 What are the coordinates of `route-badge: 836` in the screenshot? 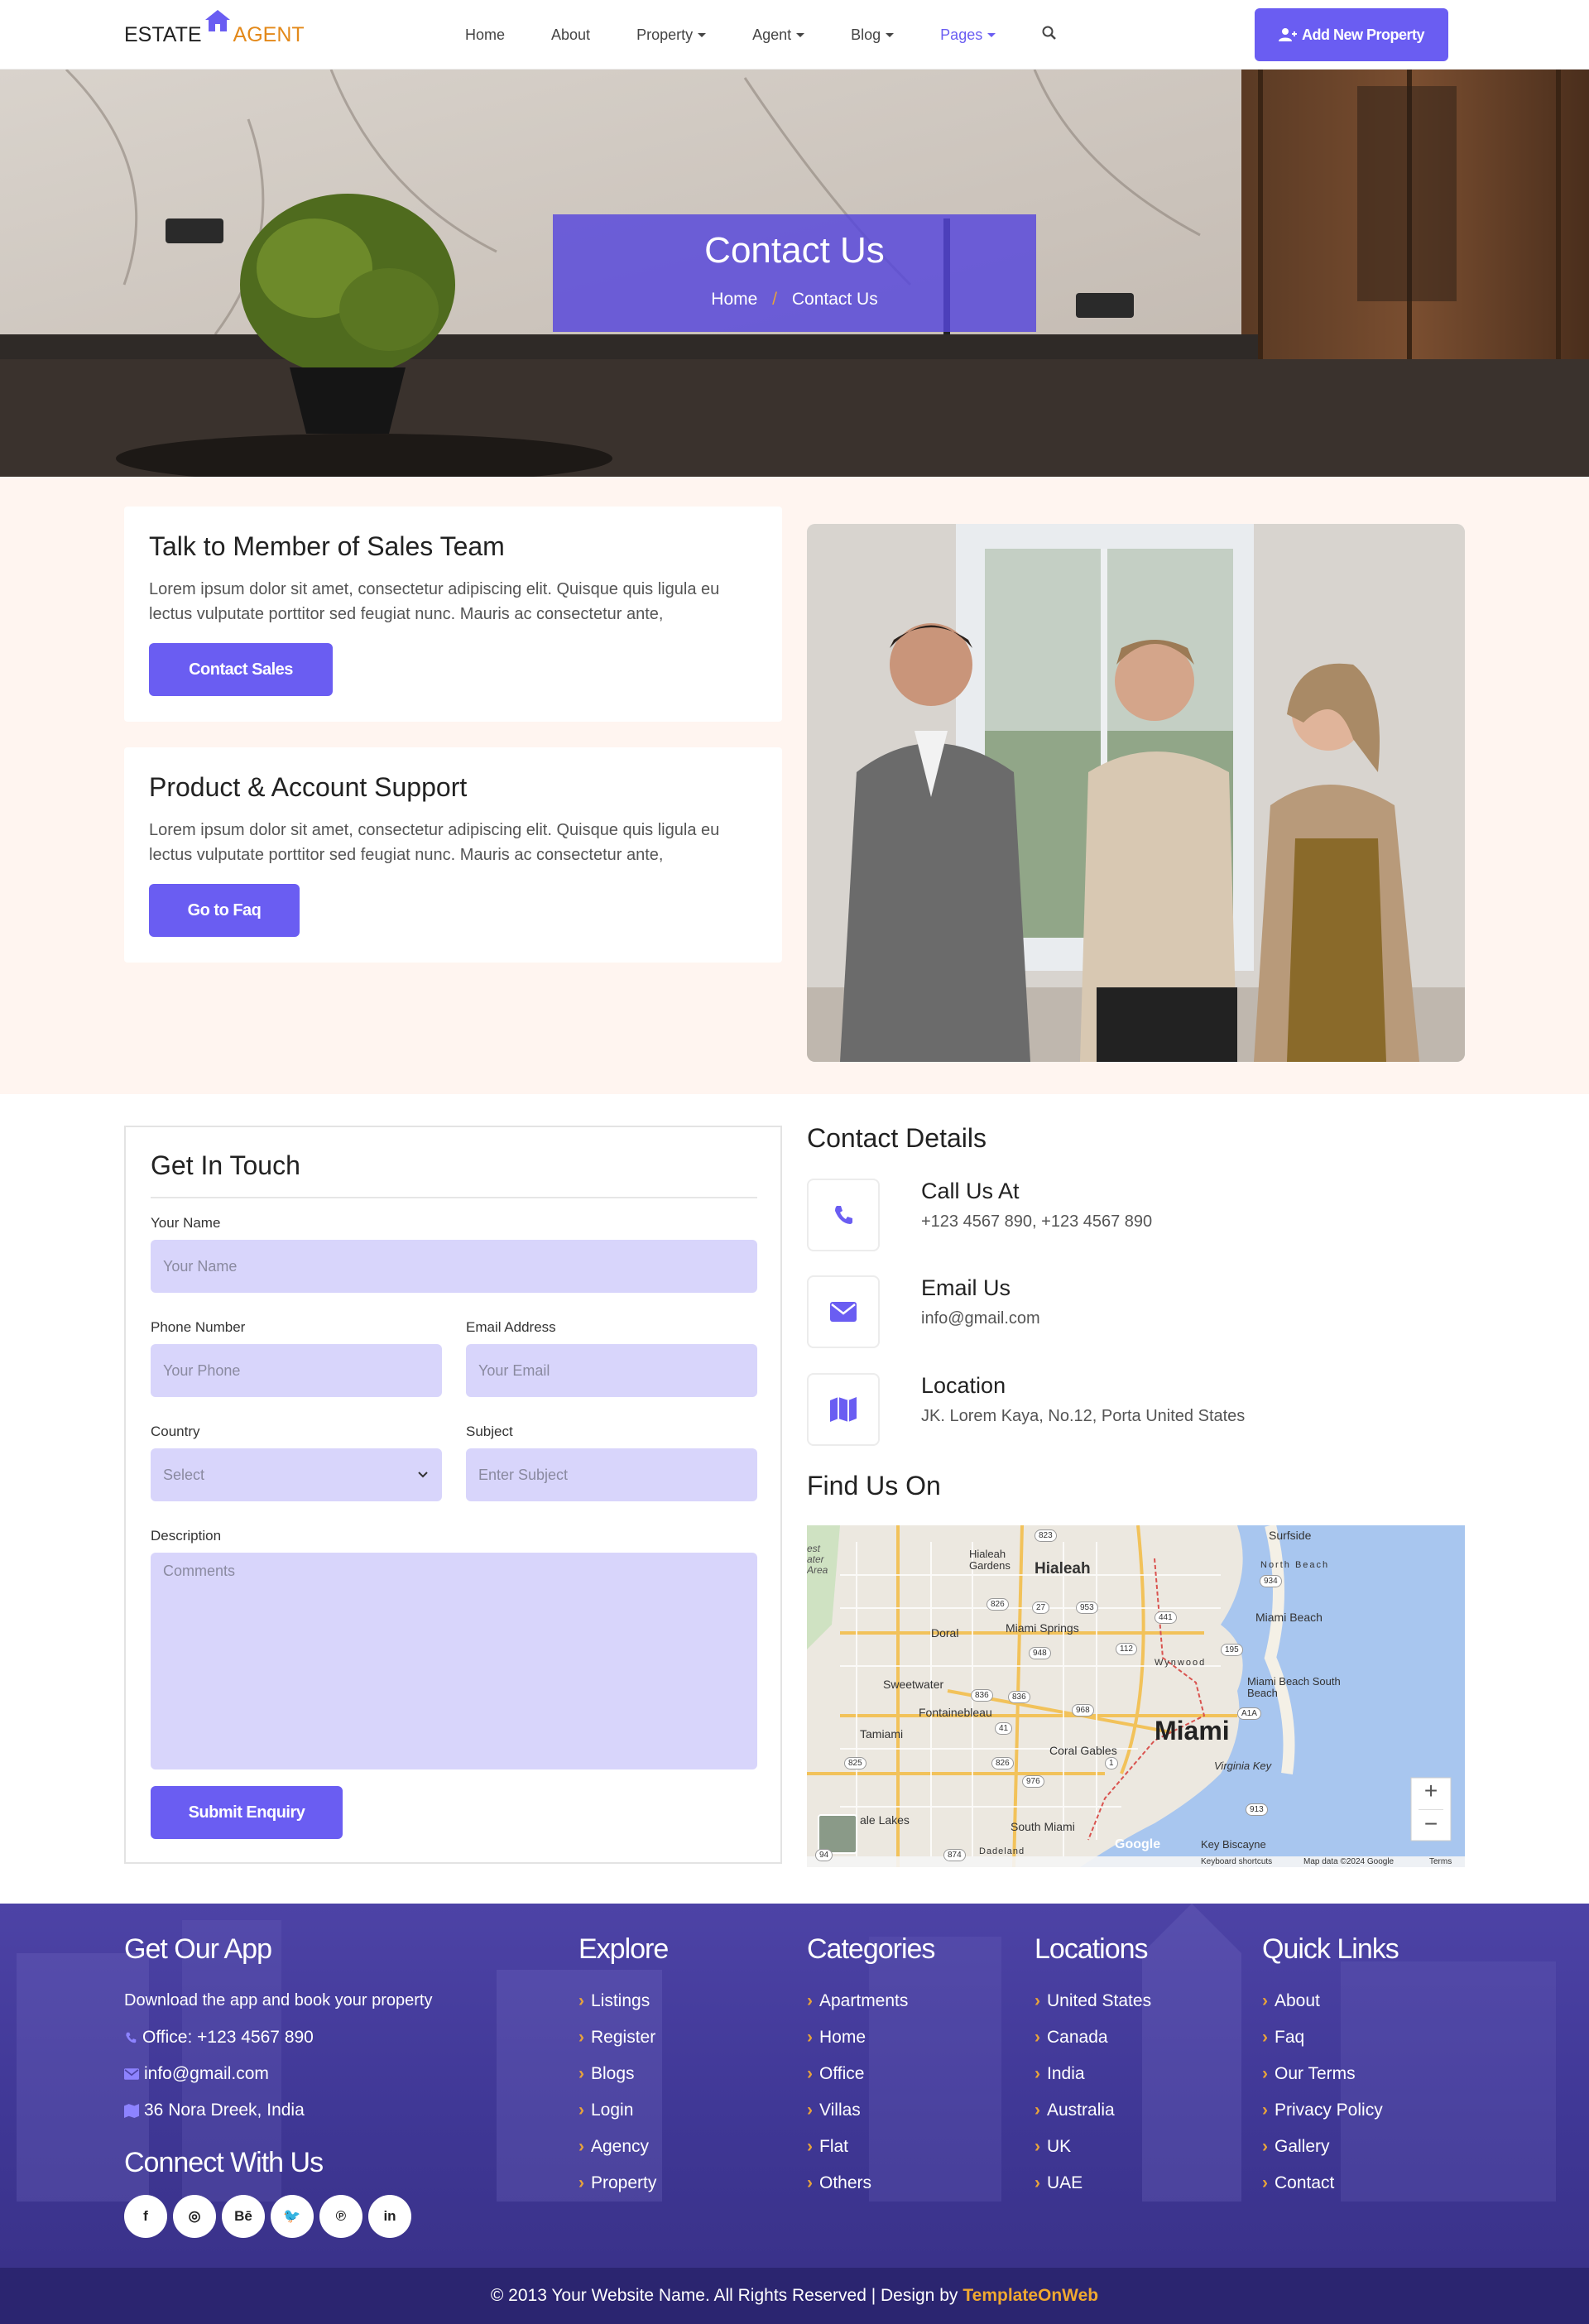 It's located at (982, 1695).